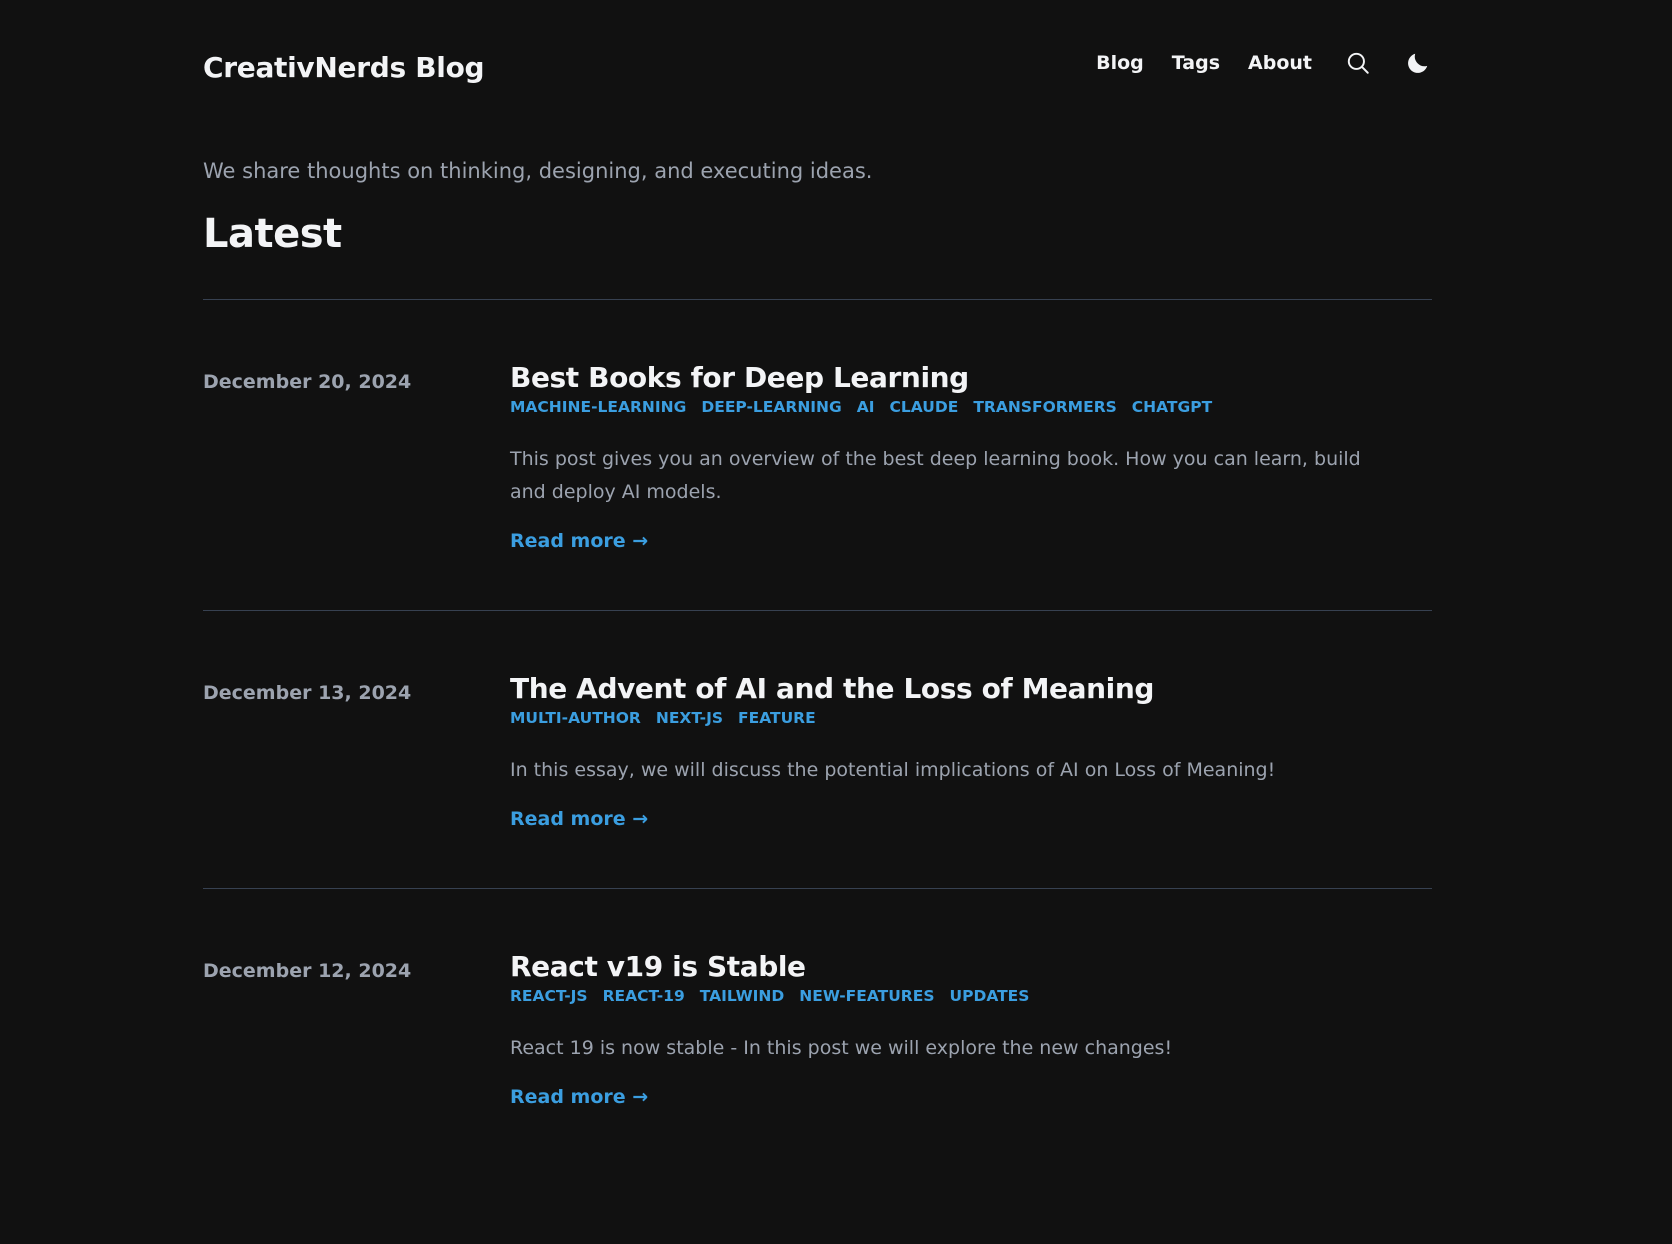 The height and width of the screenshot is (1244, 1672). What do you see at coordinates (739, 377) in the screenshot?
I see `post-title-link: Best Books for Deep Learning` at bounding box center [739, 377].